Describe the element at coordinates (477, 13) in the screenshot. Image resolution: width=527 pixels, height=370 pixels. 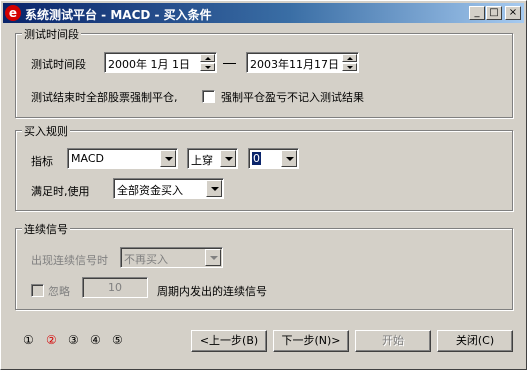
I see `minimize-button: _` at that location.